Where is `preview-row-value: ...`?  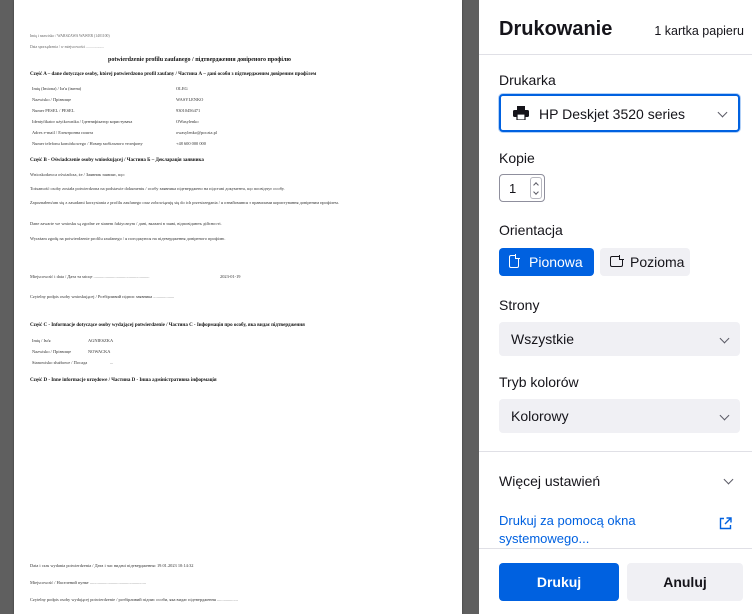 preview-row-value: ... is located at coordinates (112, 362).